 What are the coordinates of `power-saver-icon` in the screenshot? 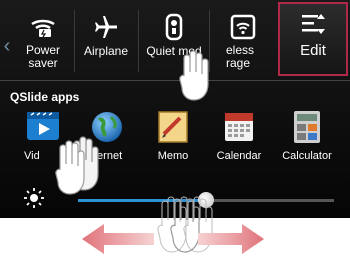 It's located at (43, 27).